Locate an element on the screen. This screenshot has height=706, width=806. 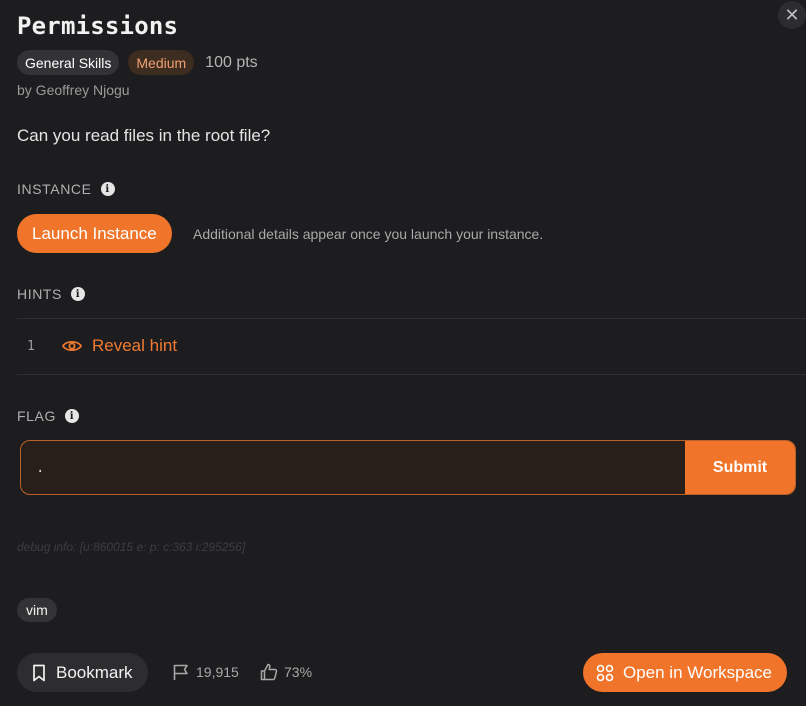
close-icon: ✕ is located at coordinates (792, 14).